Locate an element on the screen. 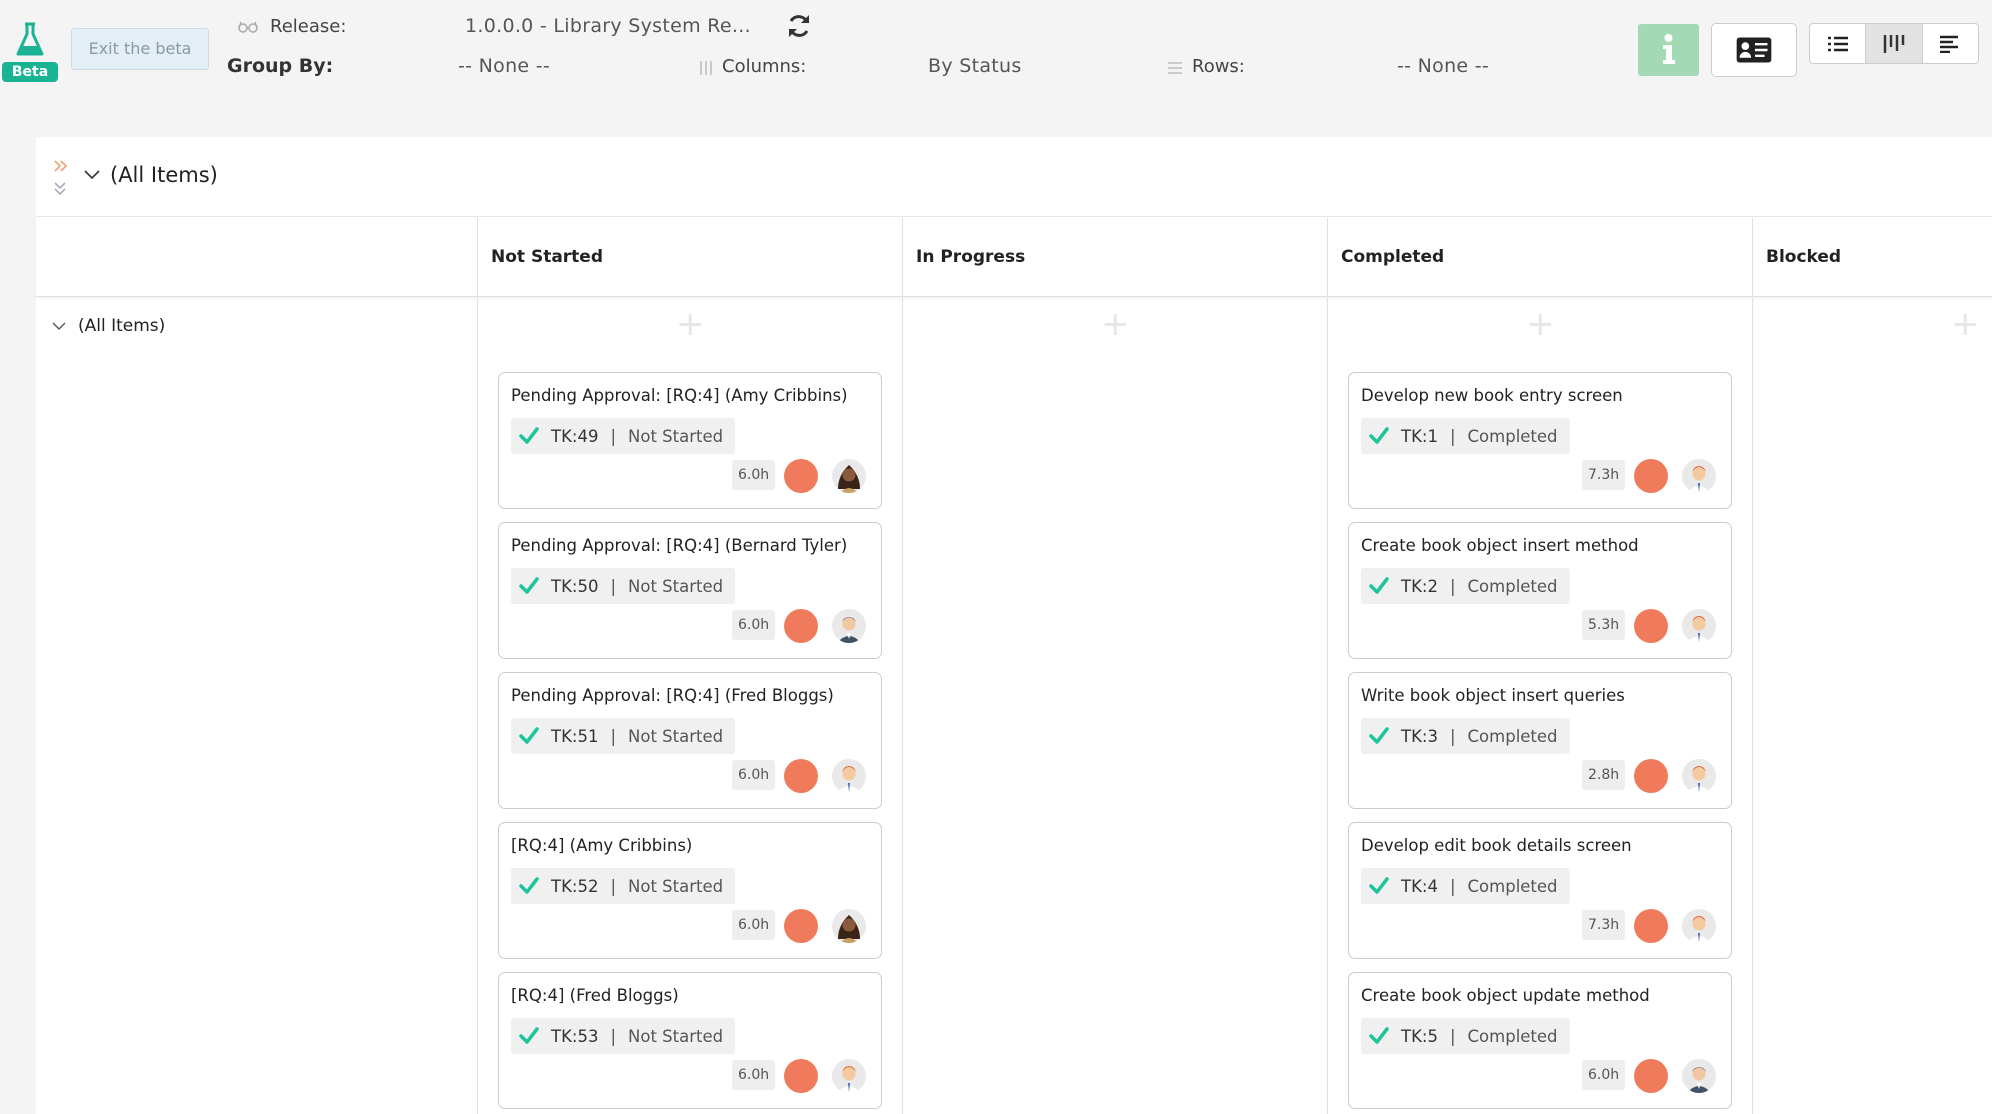 This screenshot has width=1992, height=1114. list-view-button is located at coordinates (1838, 43).